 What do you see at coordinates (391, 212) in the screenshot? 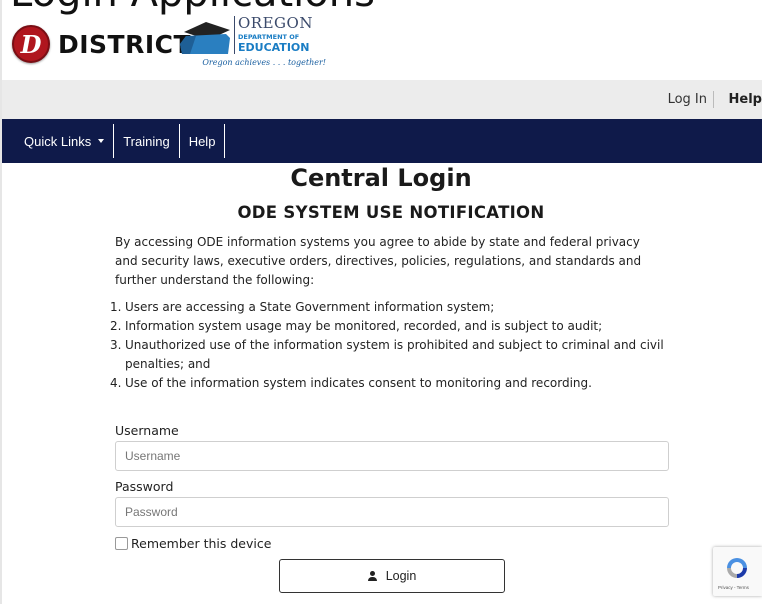
I see `notice-title: ODE SYSTEM USE NOTIFICATION` at bounding box center [391, 212].